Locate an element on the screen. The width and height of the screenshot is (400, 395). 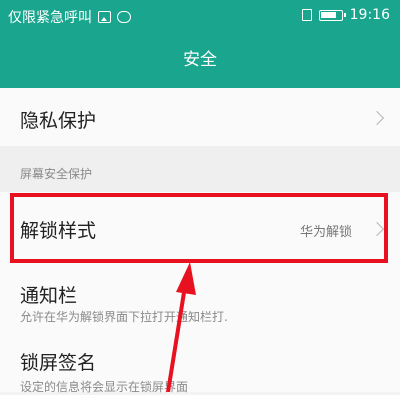
carrier-text: 仅限紧急呼叫 is located at coordinates (50, 18).